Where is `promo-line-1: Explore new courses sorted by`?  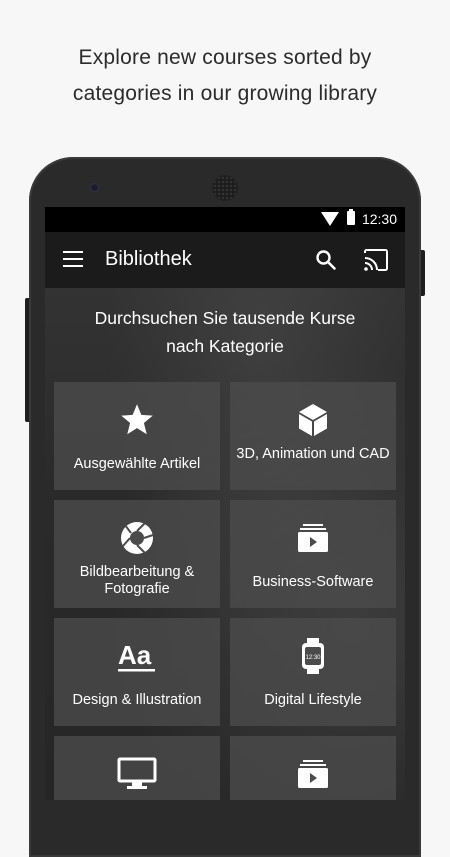 promo-line-1: Explore new courses sorted by is located at coordinates (225, 57).